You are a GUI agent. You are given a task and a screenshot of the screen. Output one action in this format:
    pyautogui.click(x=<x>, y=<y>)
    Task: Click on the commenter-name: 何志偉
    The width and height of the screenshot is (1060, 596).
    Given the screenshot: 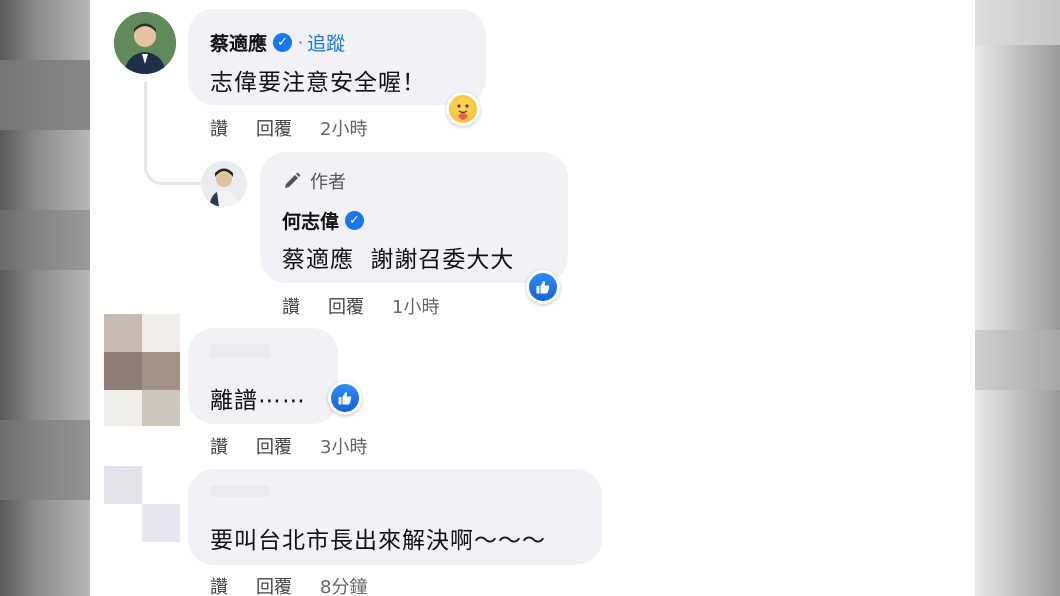 What is the action you would take?
    pyautogui.click(x=310, y=220)
    